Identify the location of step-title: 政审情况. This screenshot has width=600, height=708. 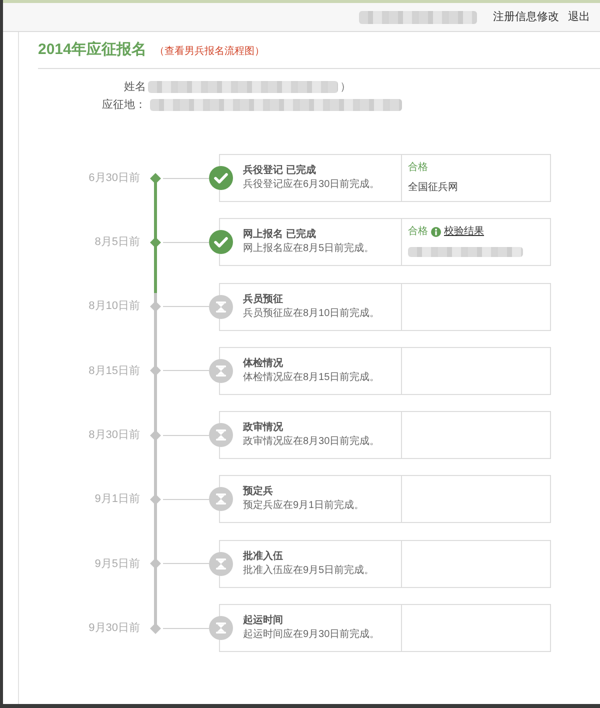
(263, 428).